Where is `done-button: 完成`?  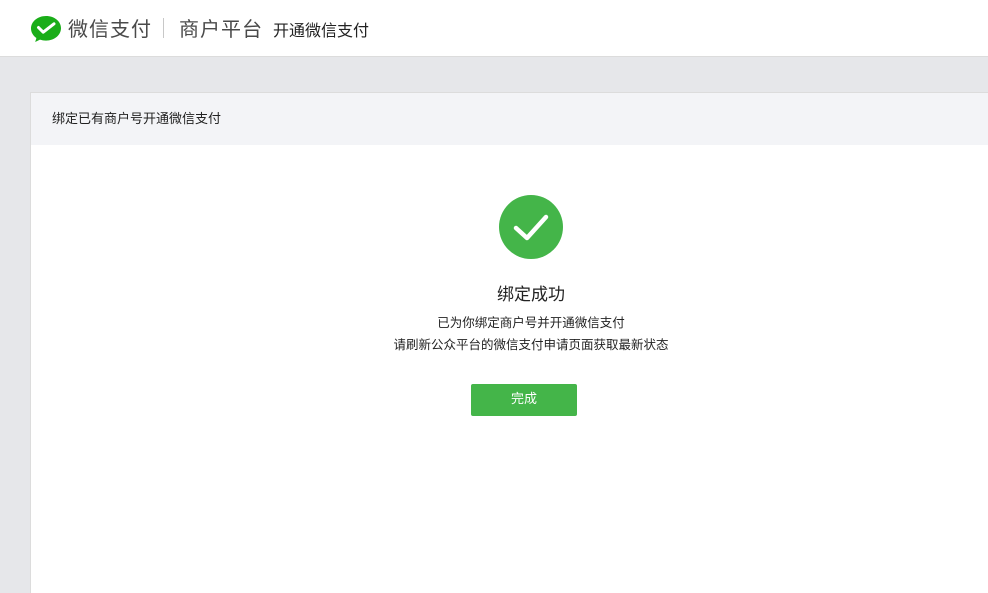
done-button: 完成 is located at coordinates (524, 400).